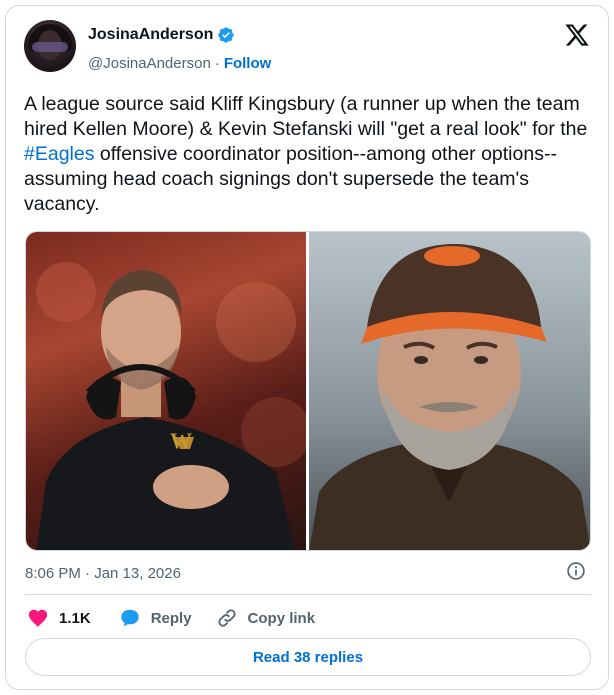  I want to click on like-count: 1.1K, so click(75, 618).